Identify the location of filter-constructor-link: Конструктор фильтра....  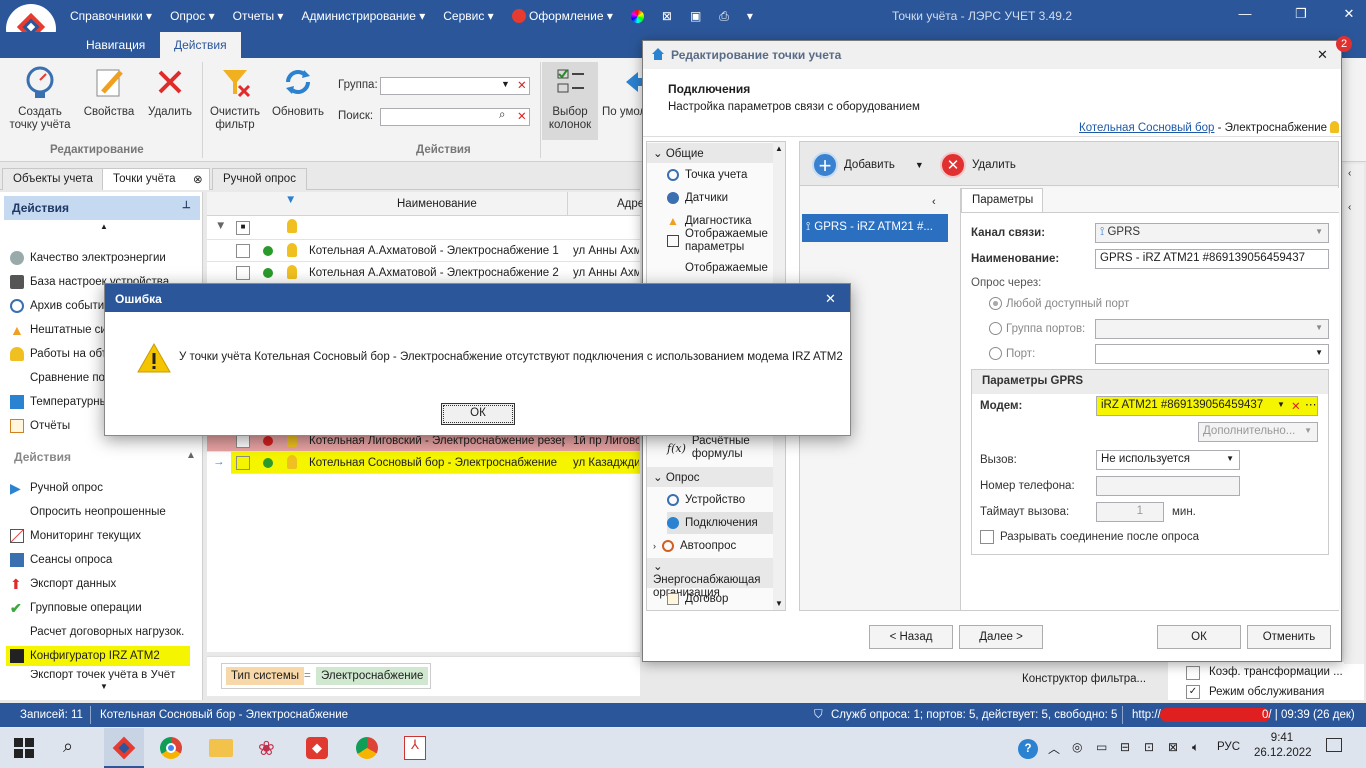
(1084, 679).